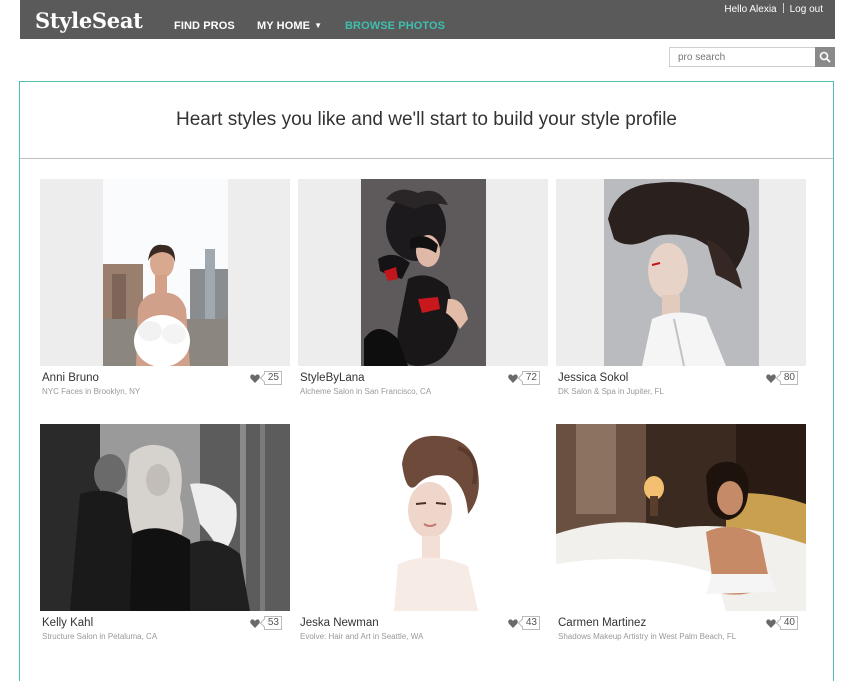 This screenshot has width=852, height=681. What do you see at coordinates (204, 26) in the screenshot?
I see `nav-find-pros: FIND PROS` at bounding box center [204, 26].